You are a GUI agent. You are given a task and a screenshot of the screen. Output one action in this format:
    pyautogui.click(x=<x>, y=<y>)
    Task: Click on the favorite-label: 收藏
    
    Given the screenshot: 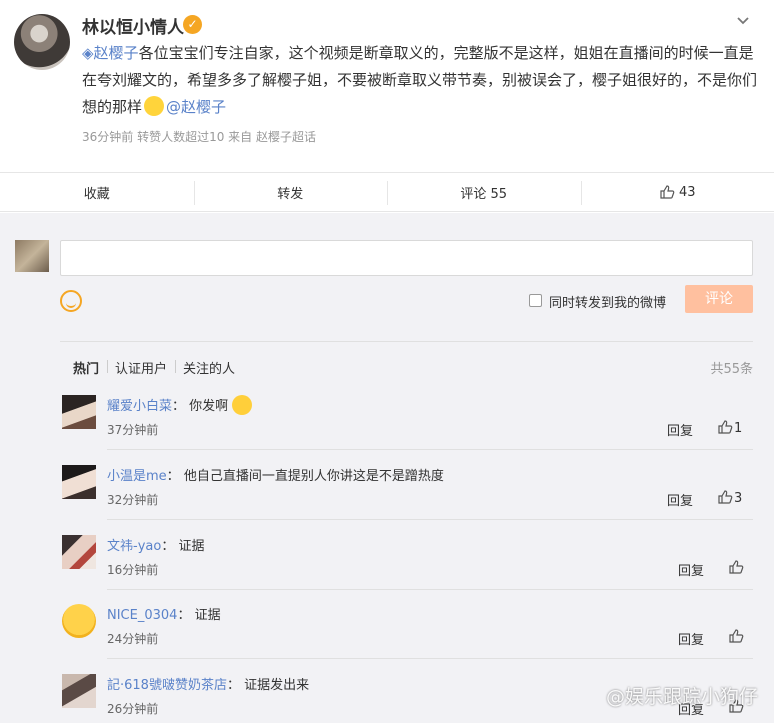 What is the action you would take?
    pyautogui.click(x=96, y=194)
    